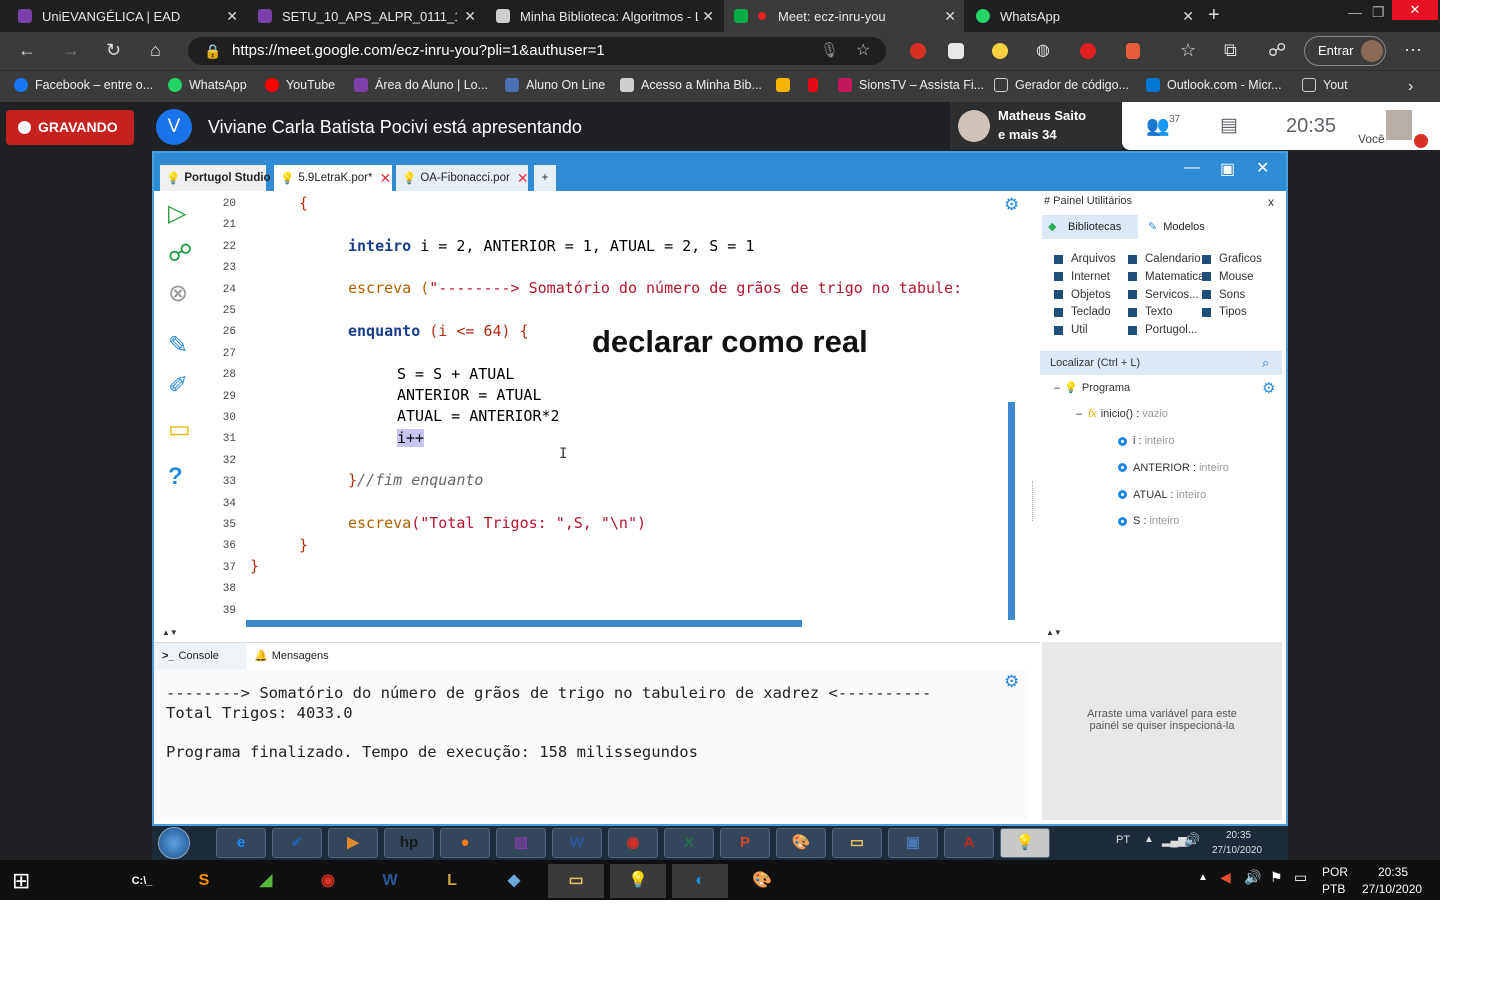  I want to click on save-as-icon: ✐, so click(178, 385).